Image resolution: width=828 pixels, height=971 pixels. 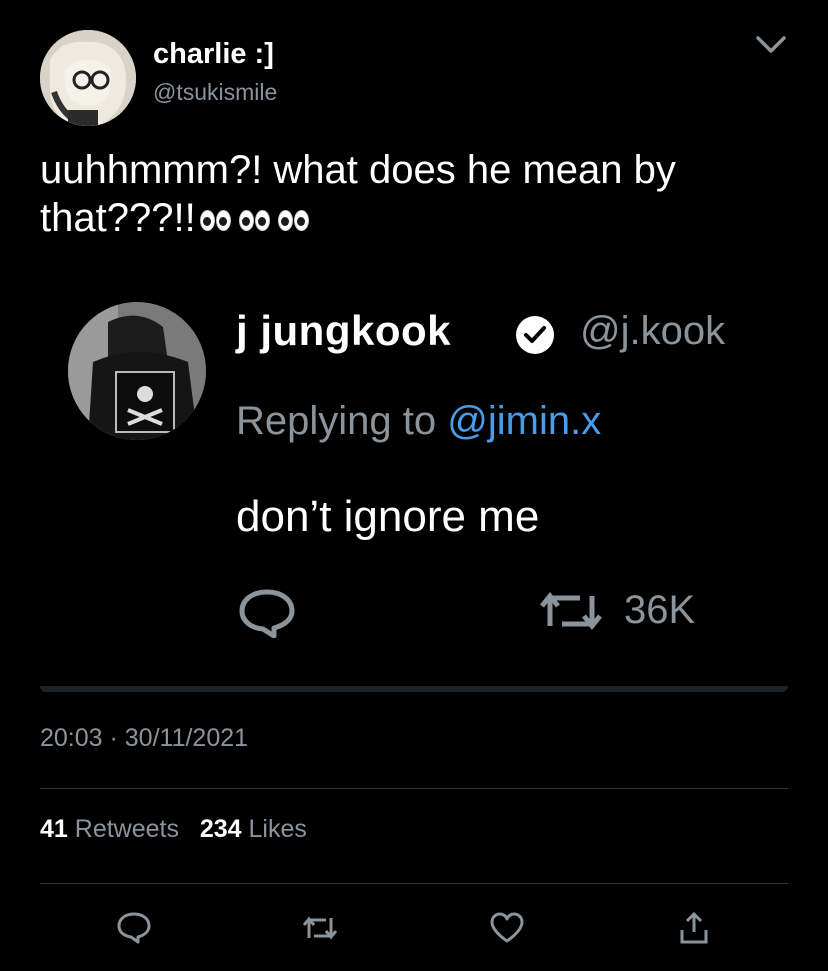 I want to click on share-icon, so click(x=694, y=928).